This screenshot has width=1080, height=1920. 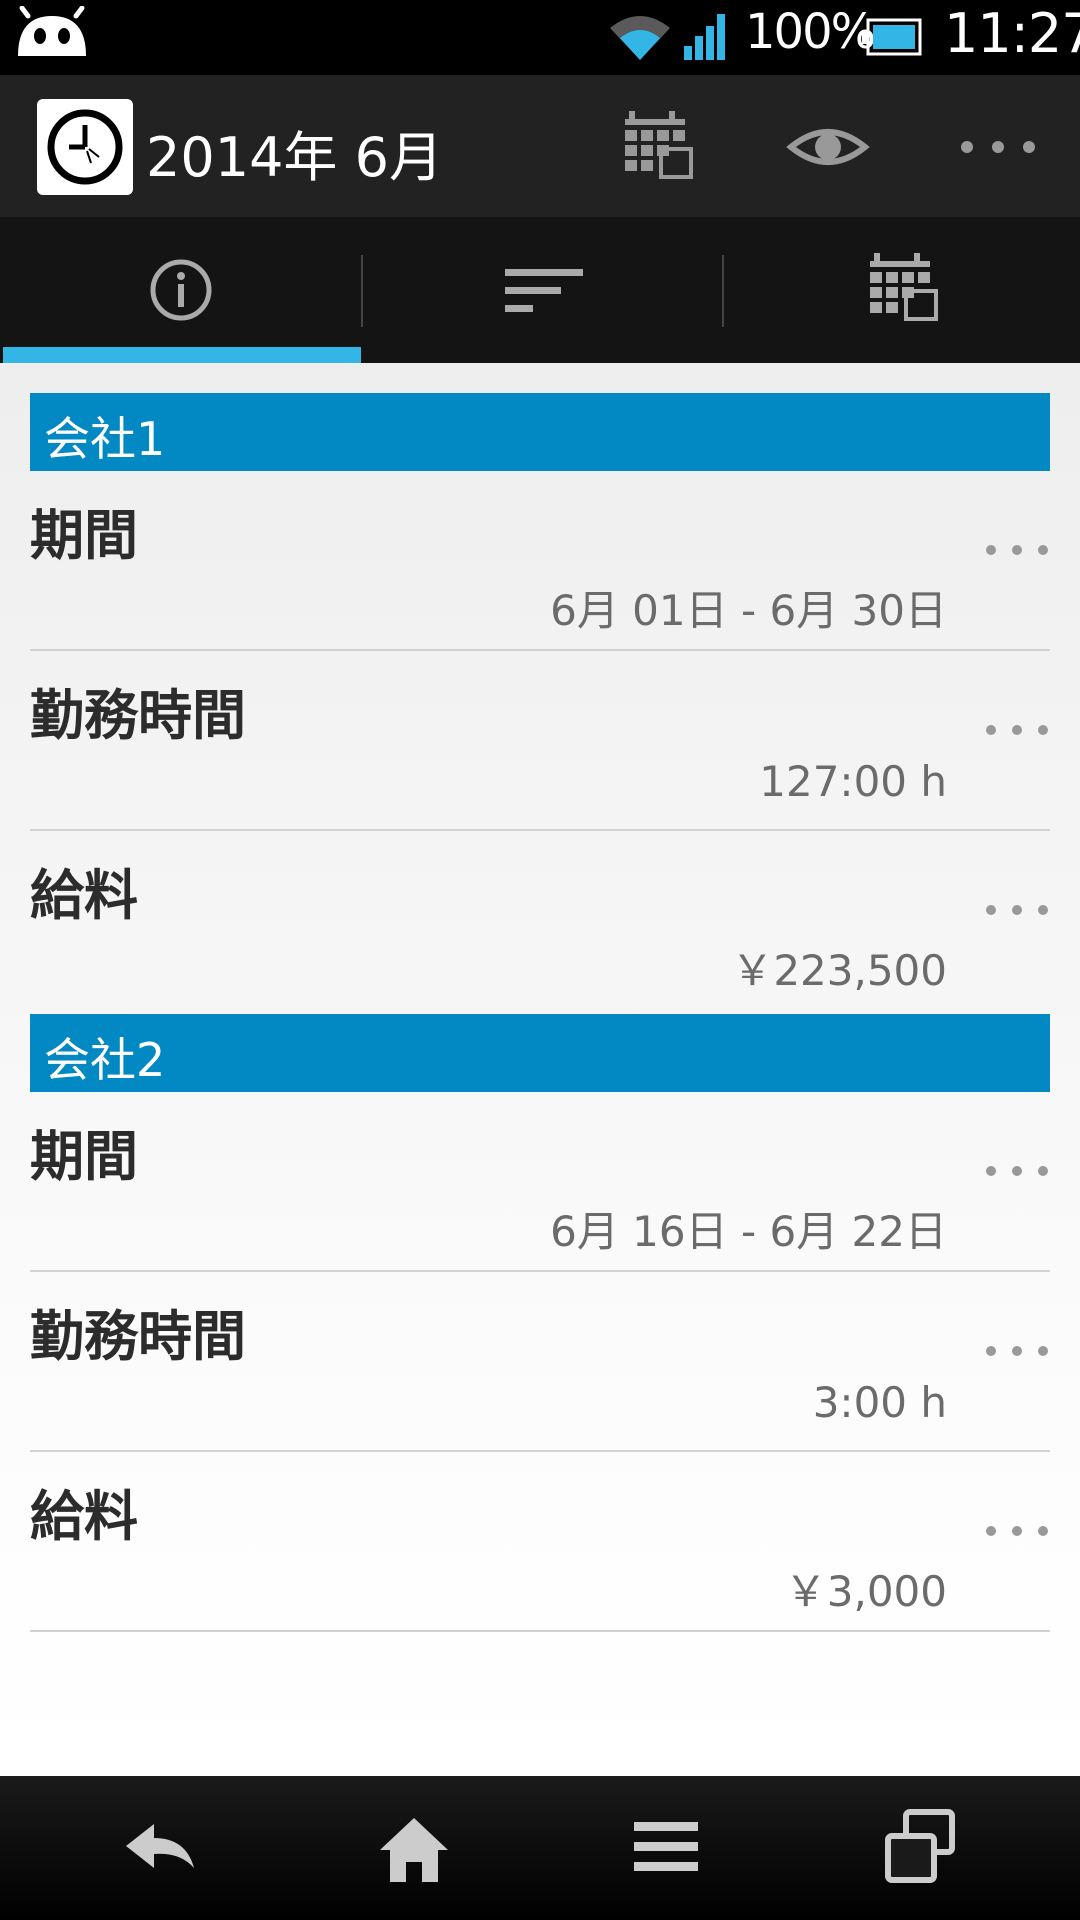 I want to click on section-title: 会社1, so click(x=105, y=439).